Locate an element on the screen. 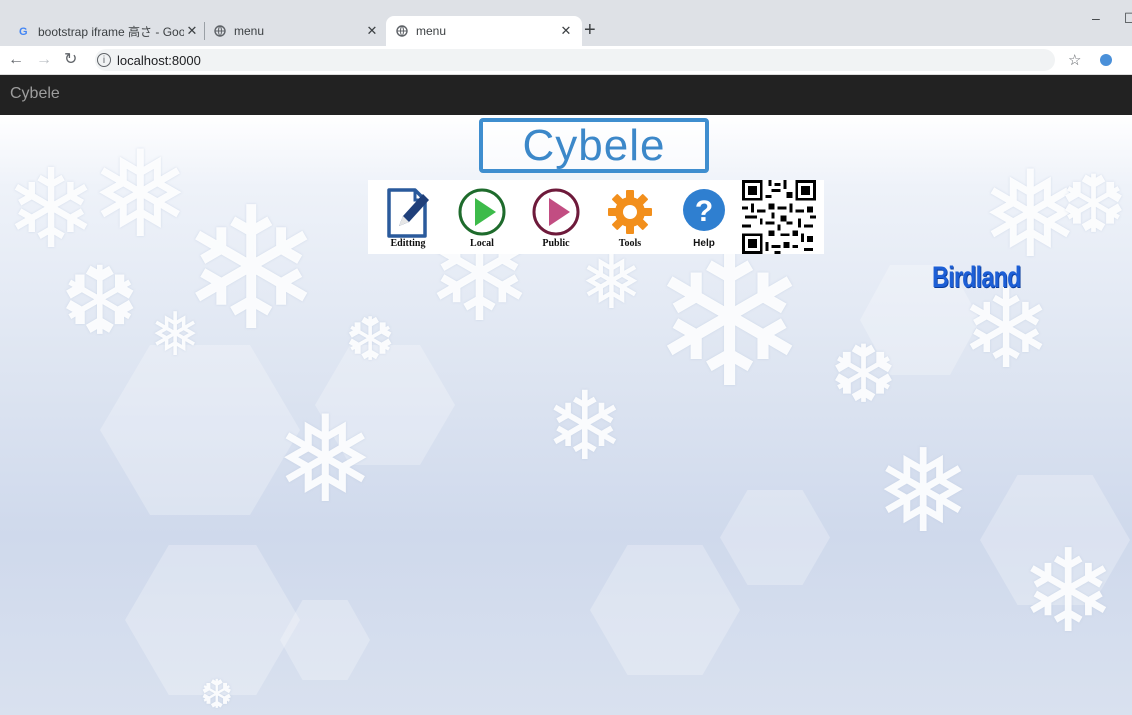 The width and height of the screenshot is (1132, 715). menu-label: Help is located at coordinates (704, 243).